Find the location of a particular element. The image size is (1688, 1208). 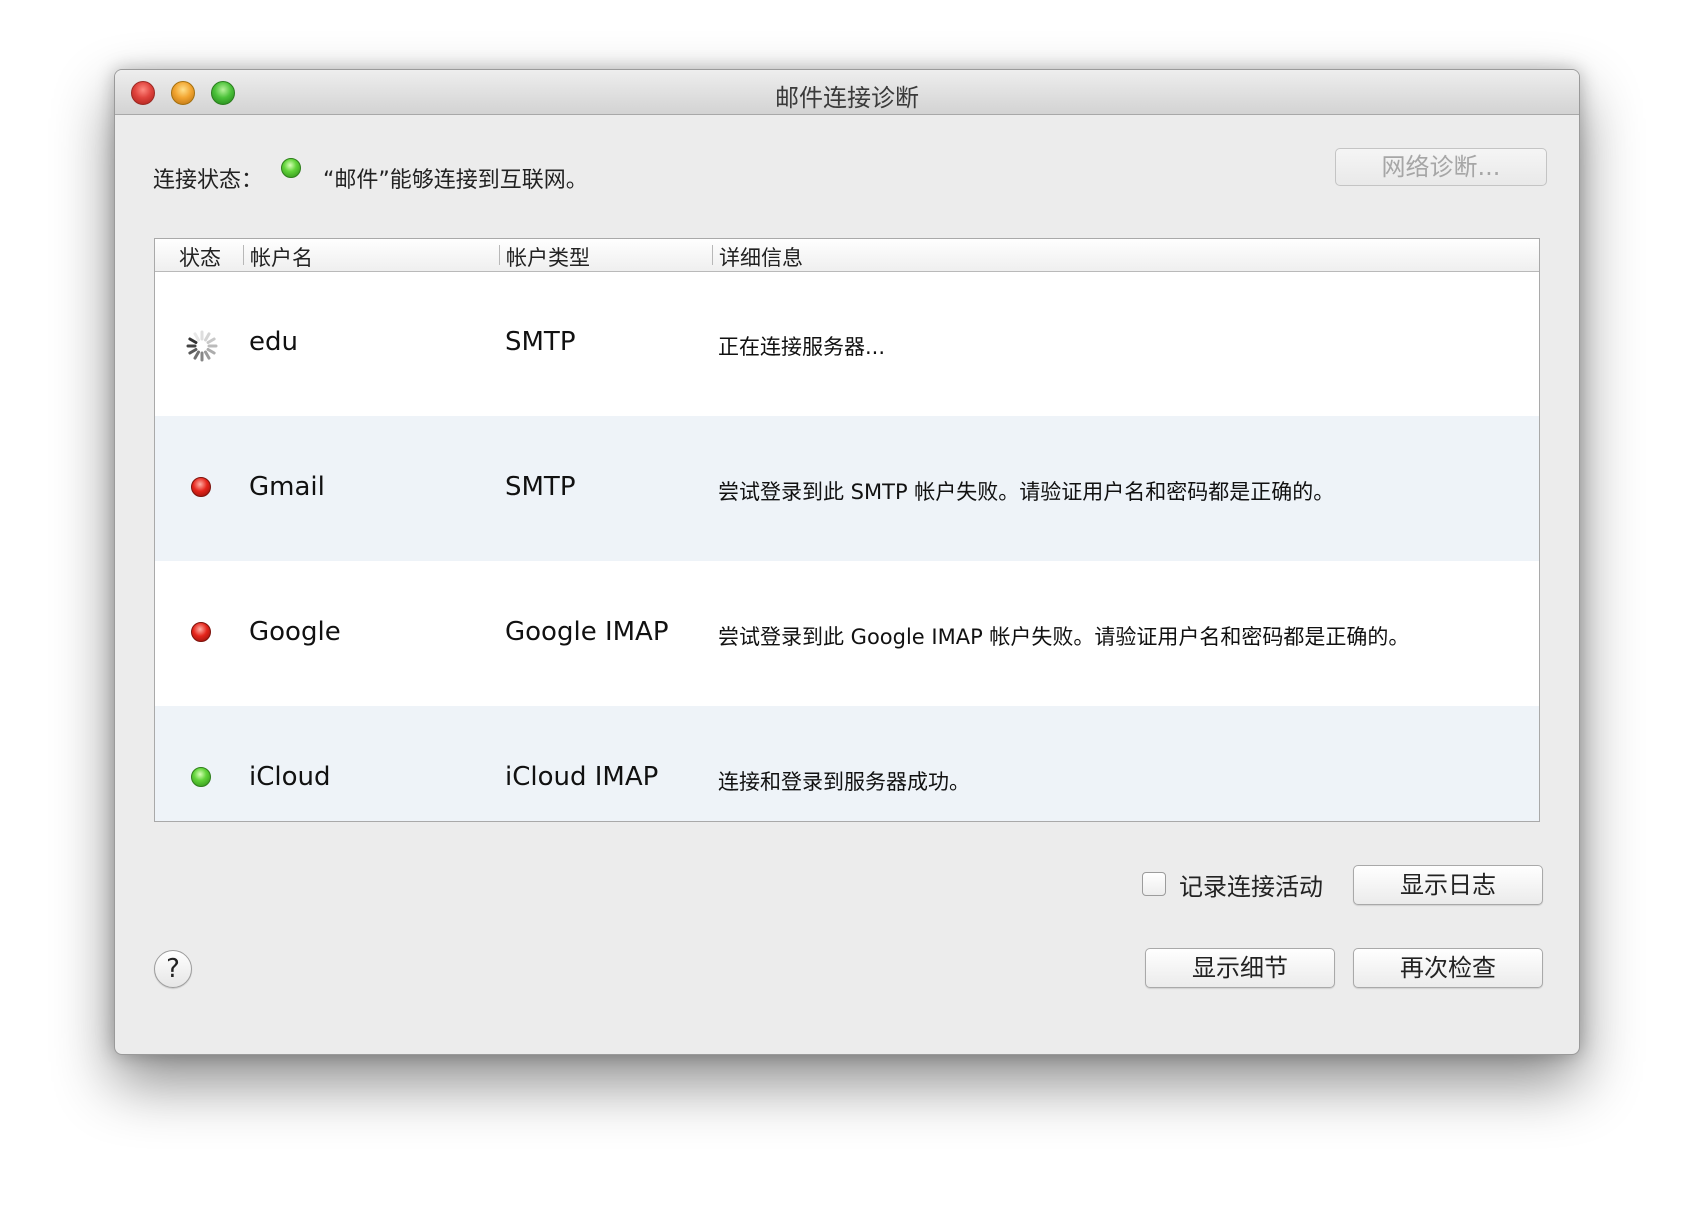

title-bar: 邮件连接诊断 is located at coordinates (847, 92).